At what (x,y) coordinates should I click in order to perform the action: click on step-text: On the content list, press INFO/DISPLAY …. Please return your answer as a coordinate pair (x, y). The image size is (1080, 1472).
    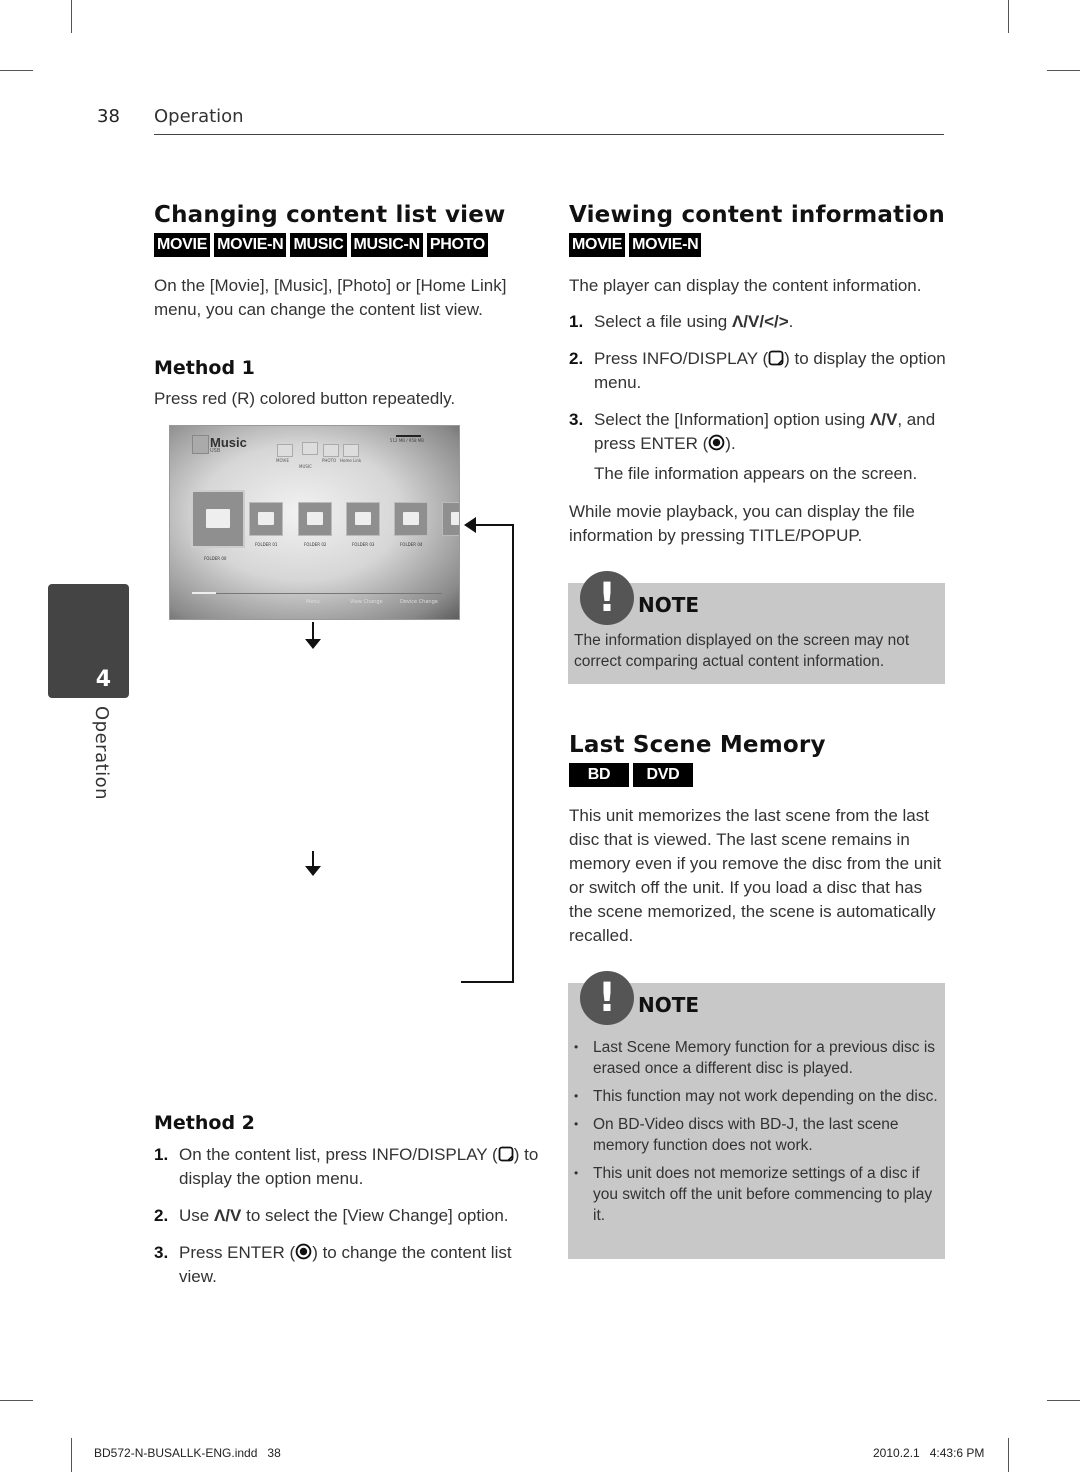
    Looking at the image, I should click on (338, 1154).